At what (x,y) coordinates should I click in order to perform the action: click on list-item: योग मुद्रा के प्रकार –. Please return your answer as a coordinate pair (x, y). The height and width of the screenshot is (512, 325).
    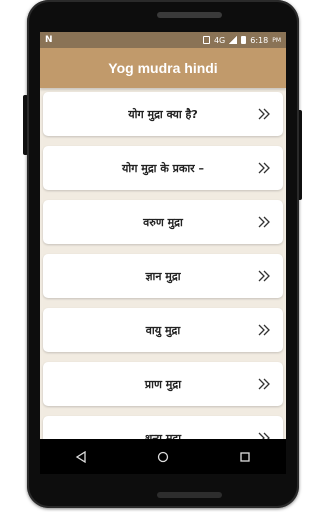
    Looking at the image, I should click on (163, 168).